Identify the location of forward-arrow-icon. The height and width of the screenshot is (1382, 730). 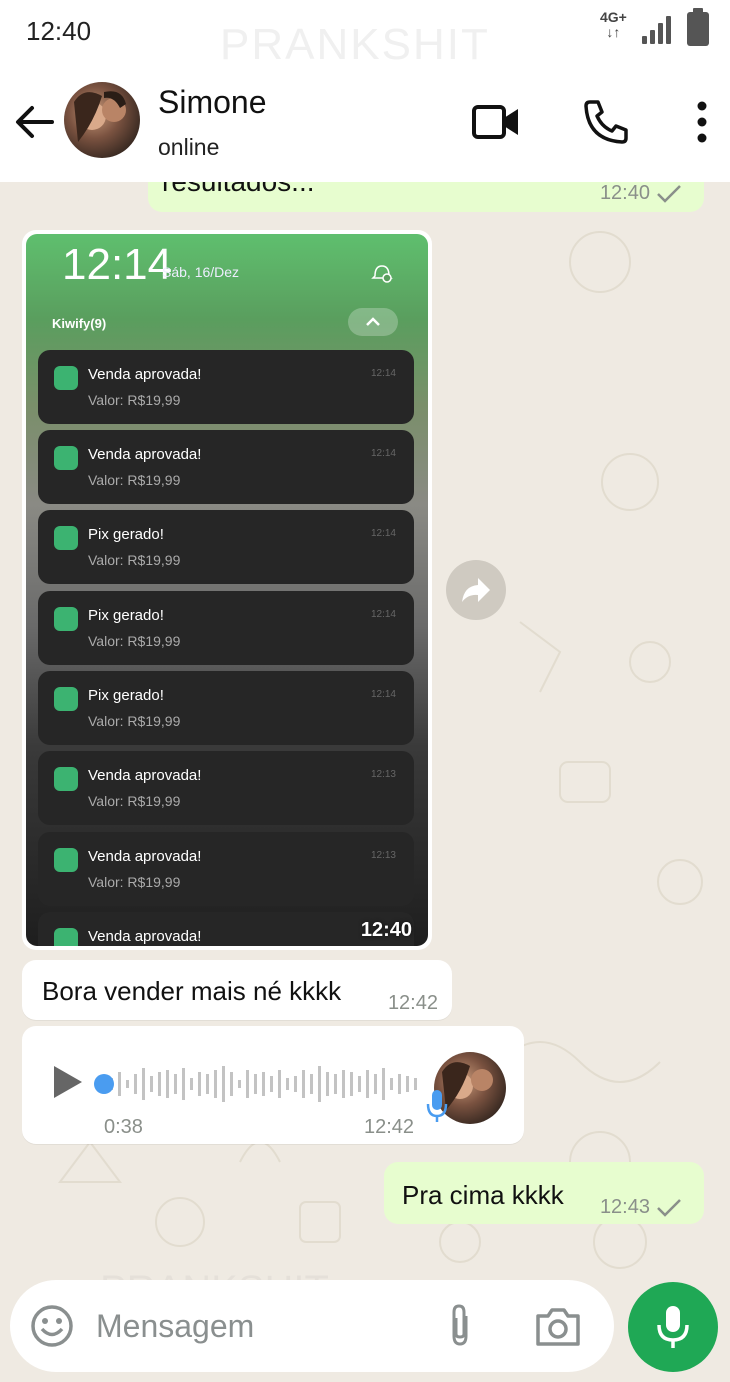
(476, 590).